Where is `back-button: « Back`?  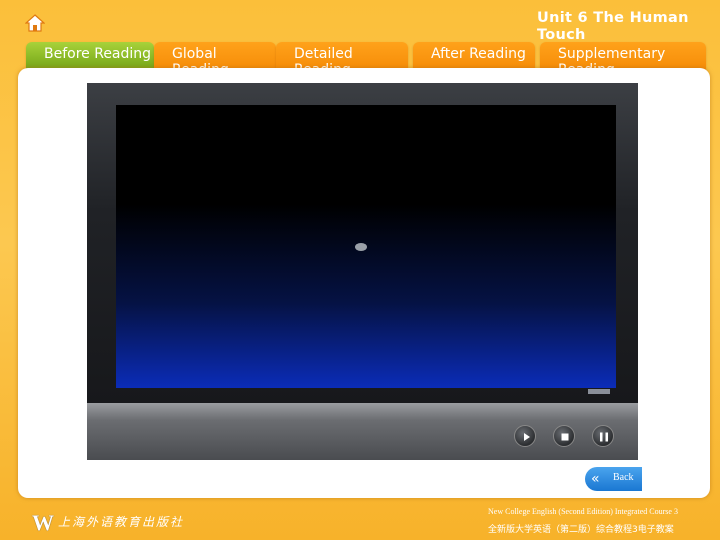
back-button: « Back is located at coordinates (613, 479).